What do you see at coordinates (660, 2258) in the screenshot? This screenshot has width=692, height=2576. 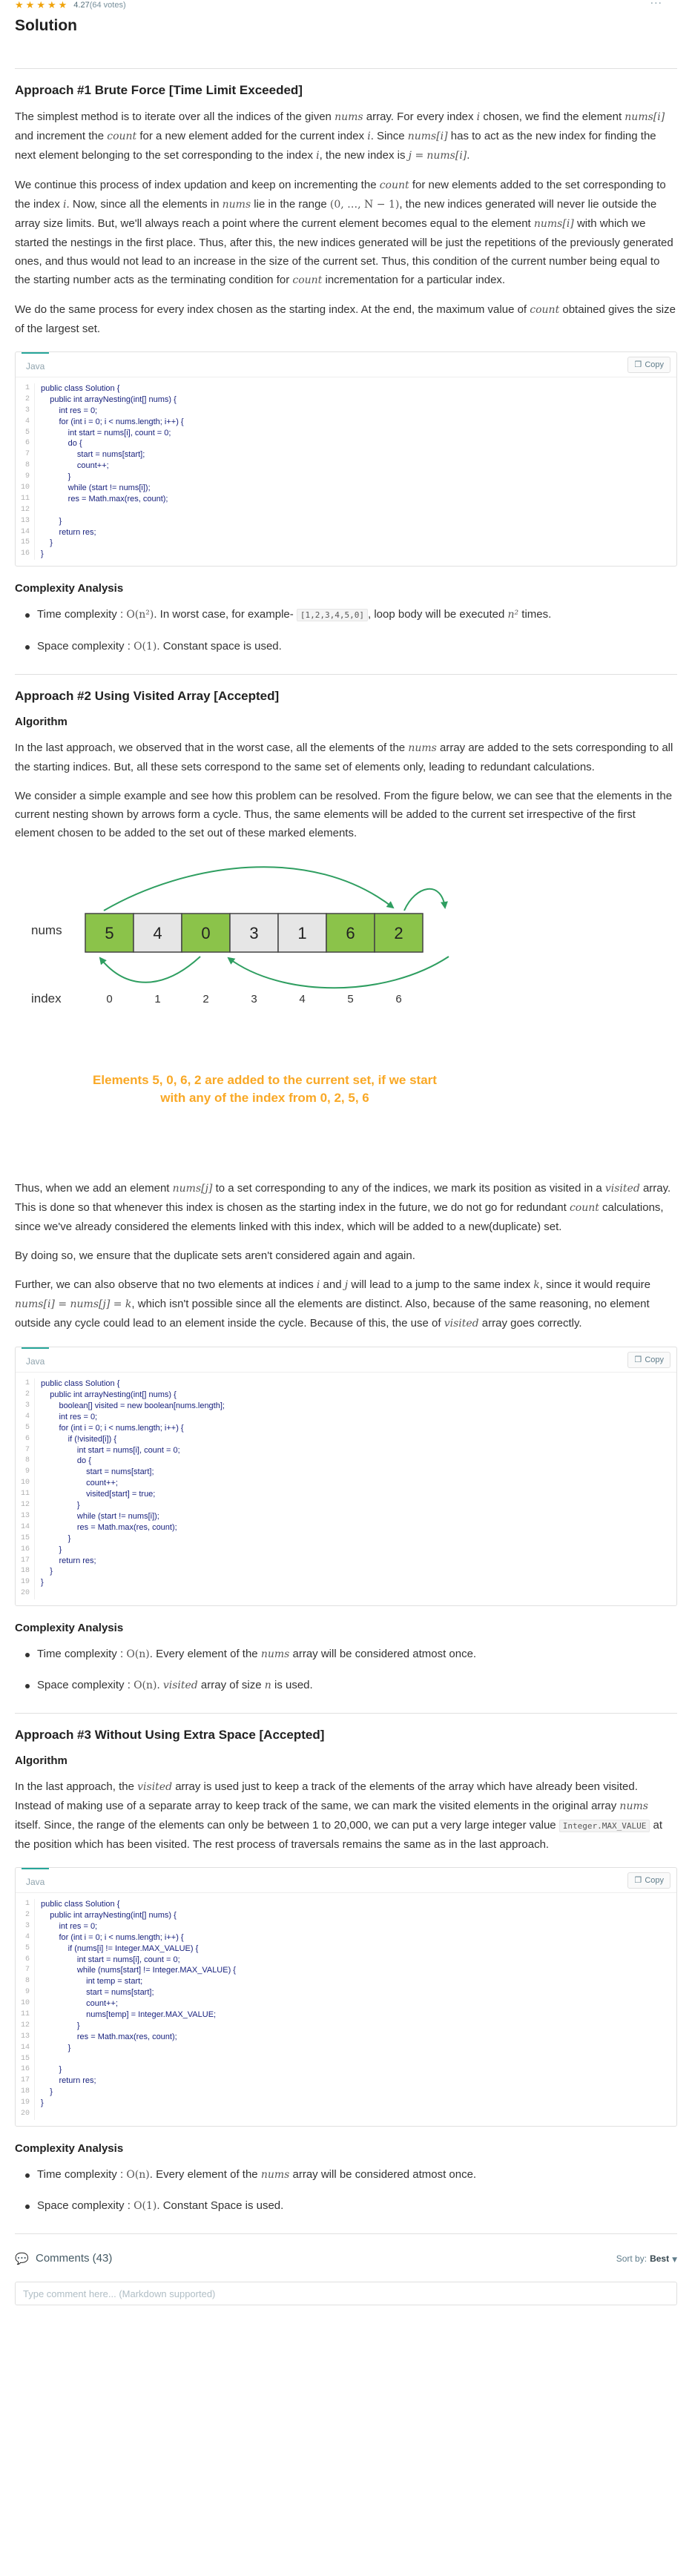 I see `sort-value: Best` at bounding box center [660, 2258].